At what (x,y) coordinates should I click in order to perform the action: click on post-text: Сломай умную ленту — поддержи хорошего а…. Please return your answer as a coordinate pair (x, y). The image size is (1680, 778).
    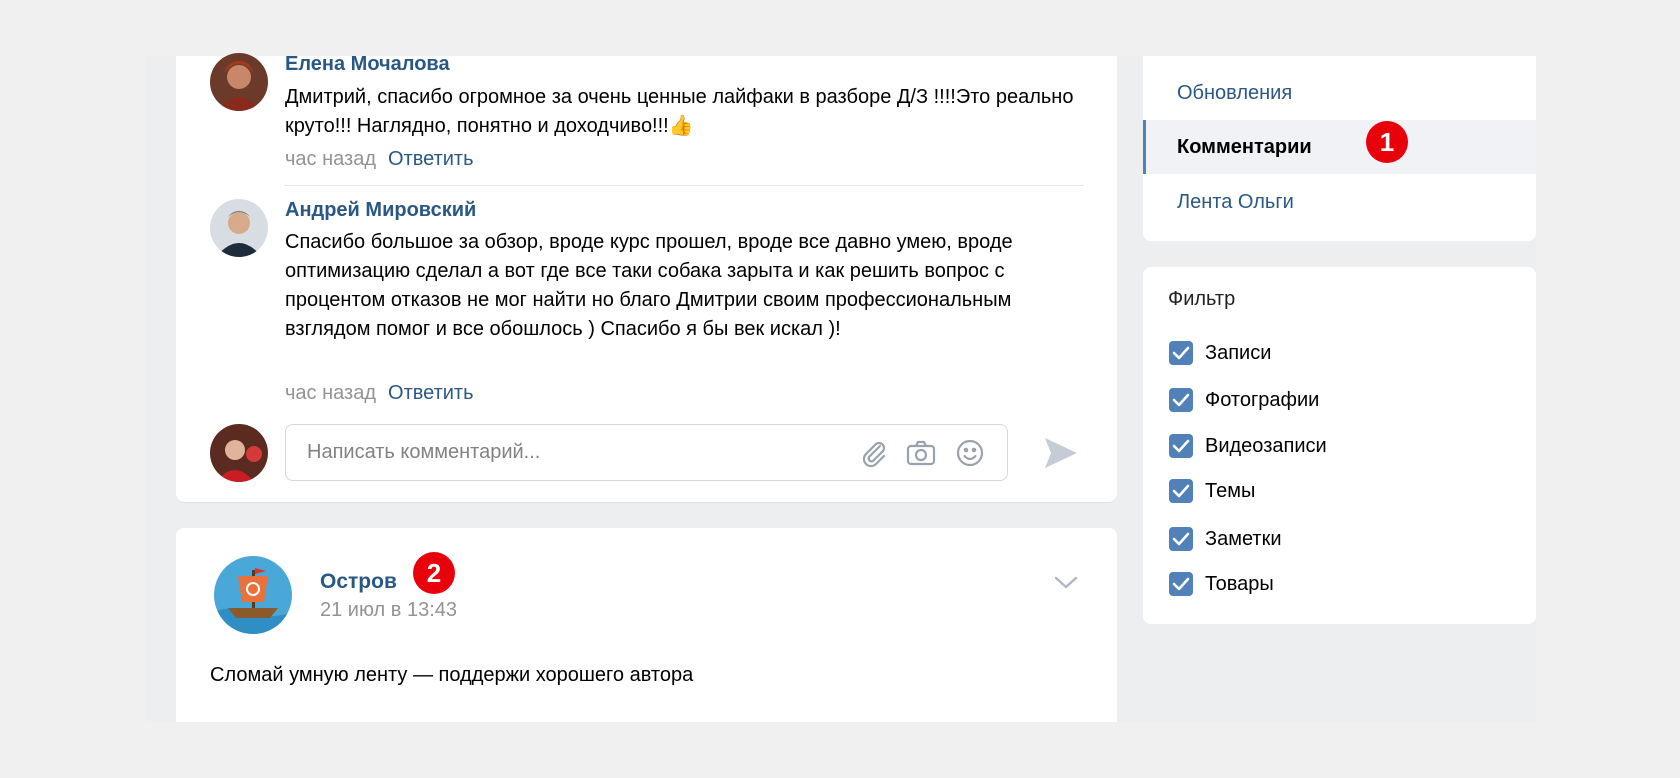
    Looking at the image, I should click on (452, 675).